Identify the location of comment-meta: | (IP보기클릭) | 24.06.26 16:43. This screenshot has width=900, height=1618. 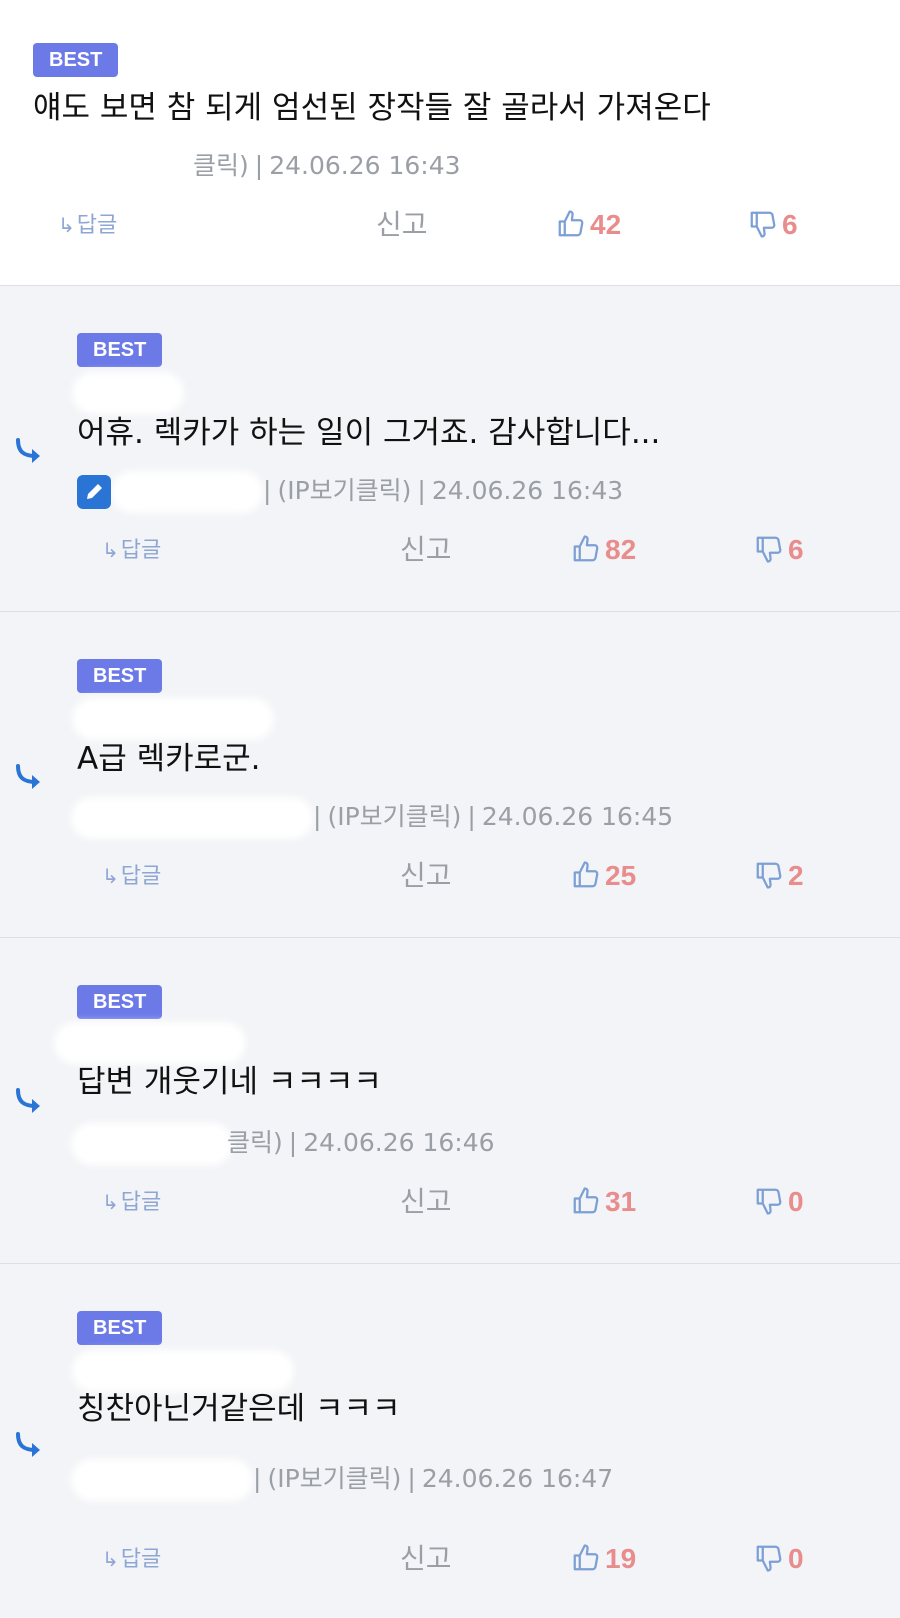
(350, 492).